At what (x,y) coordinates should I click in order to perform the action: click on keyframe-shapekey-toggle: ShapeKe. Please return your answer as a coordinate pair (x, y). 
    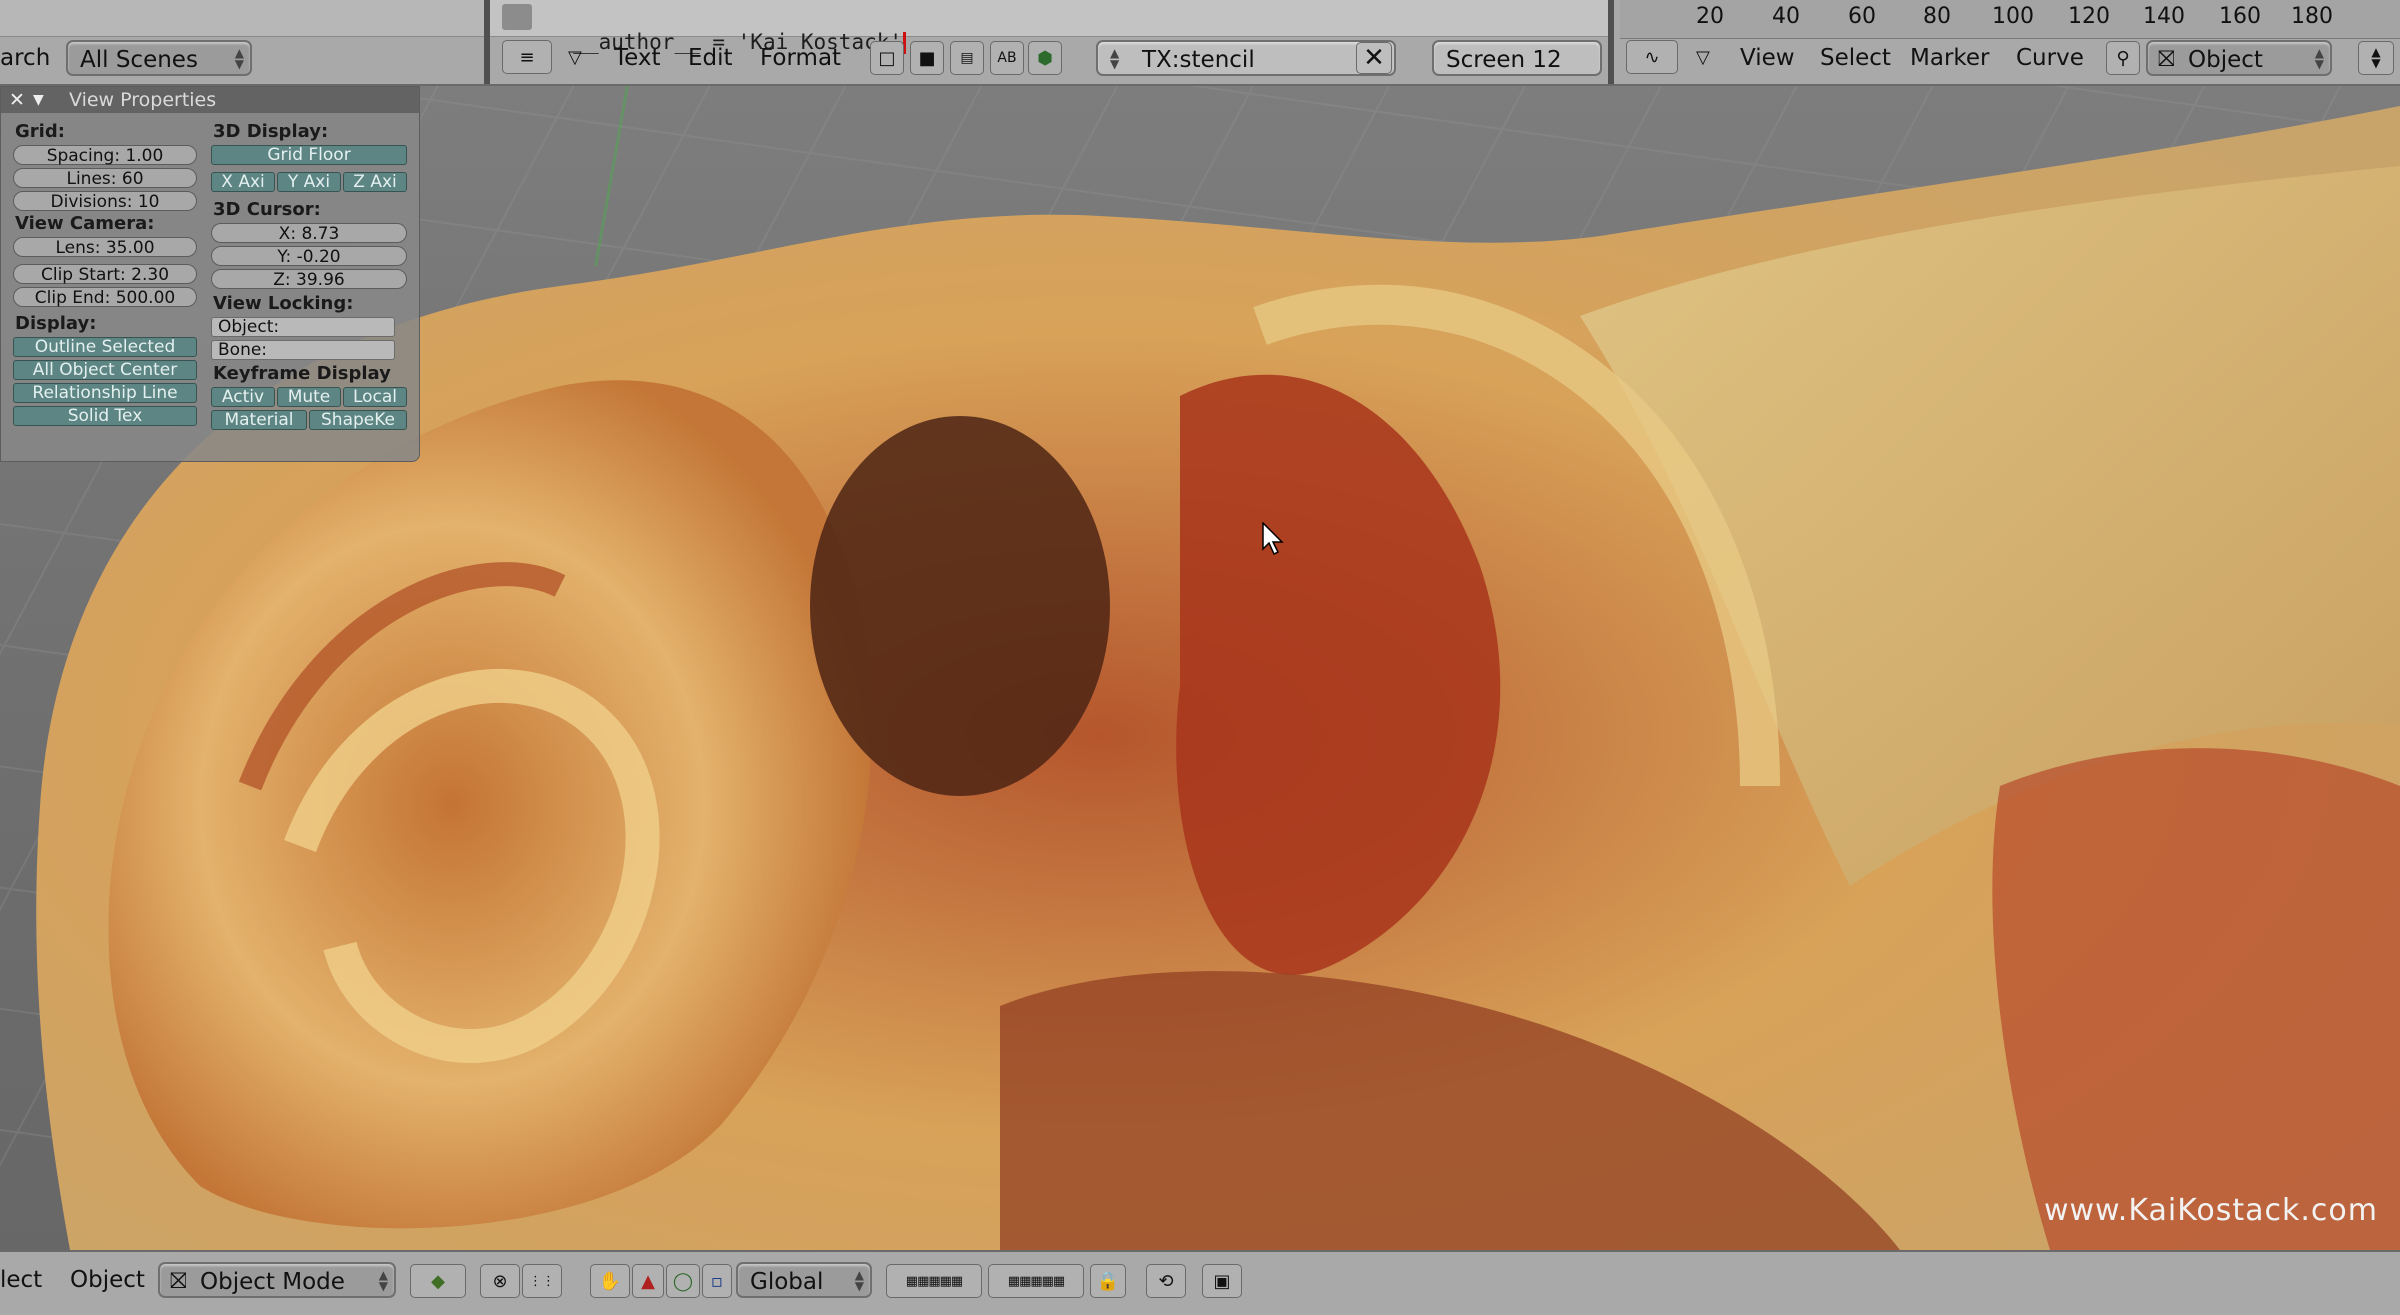
    Looking at the image, I should click on (358, 420).